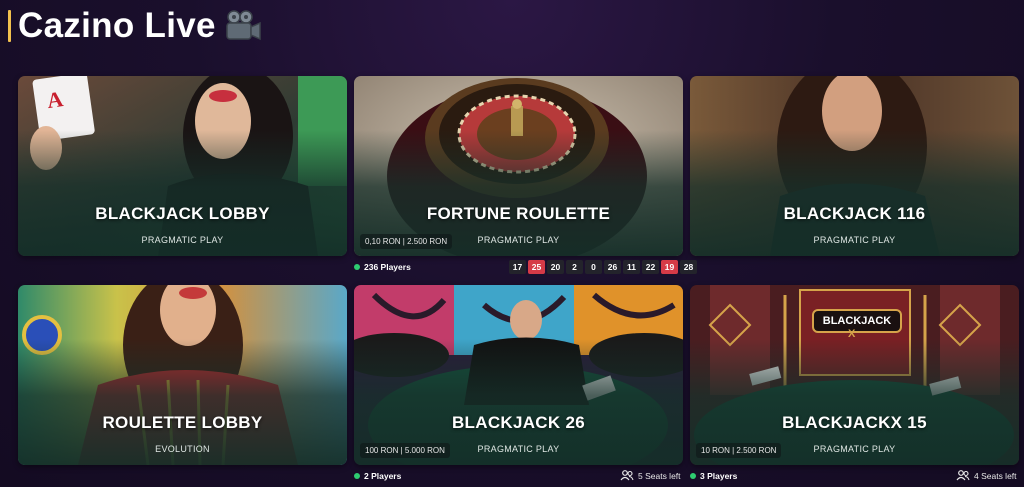 The height and width of the screenshot is (487, 1024). Describe the element at coordinates (603, 267) in the screenshot. I see `recent-results: 17 25 20 2 0 26 11 22 19 28` at that location.